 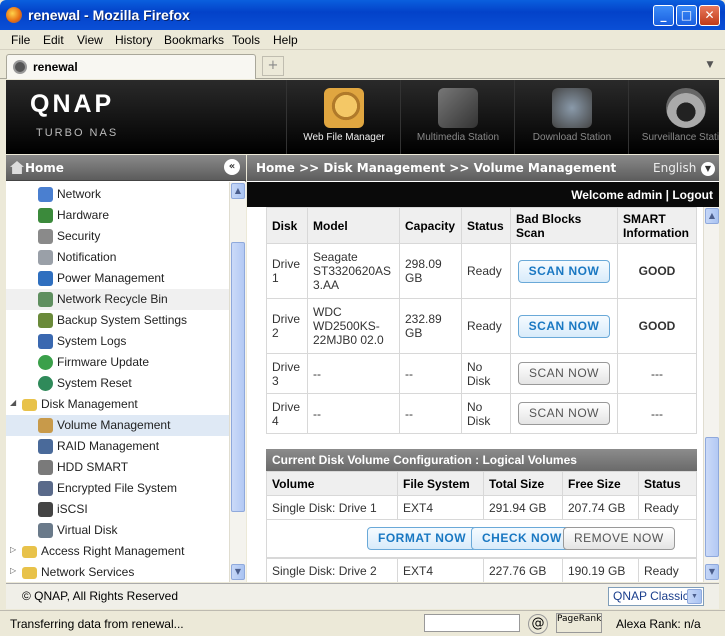 What do you see at coordinates (708, 169) in the screenshot?
I see `language-dropdown-icon: ▼` at bounding box center [708, 169].